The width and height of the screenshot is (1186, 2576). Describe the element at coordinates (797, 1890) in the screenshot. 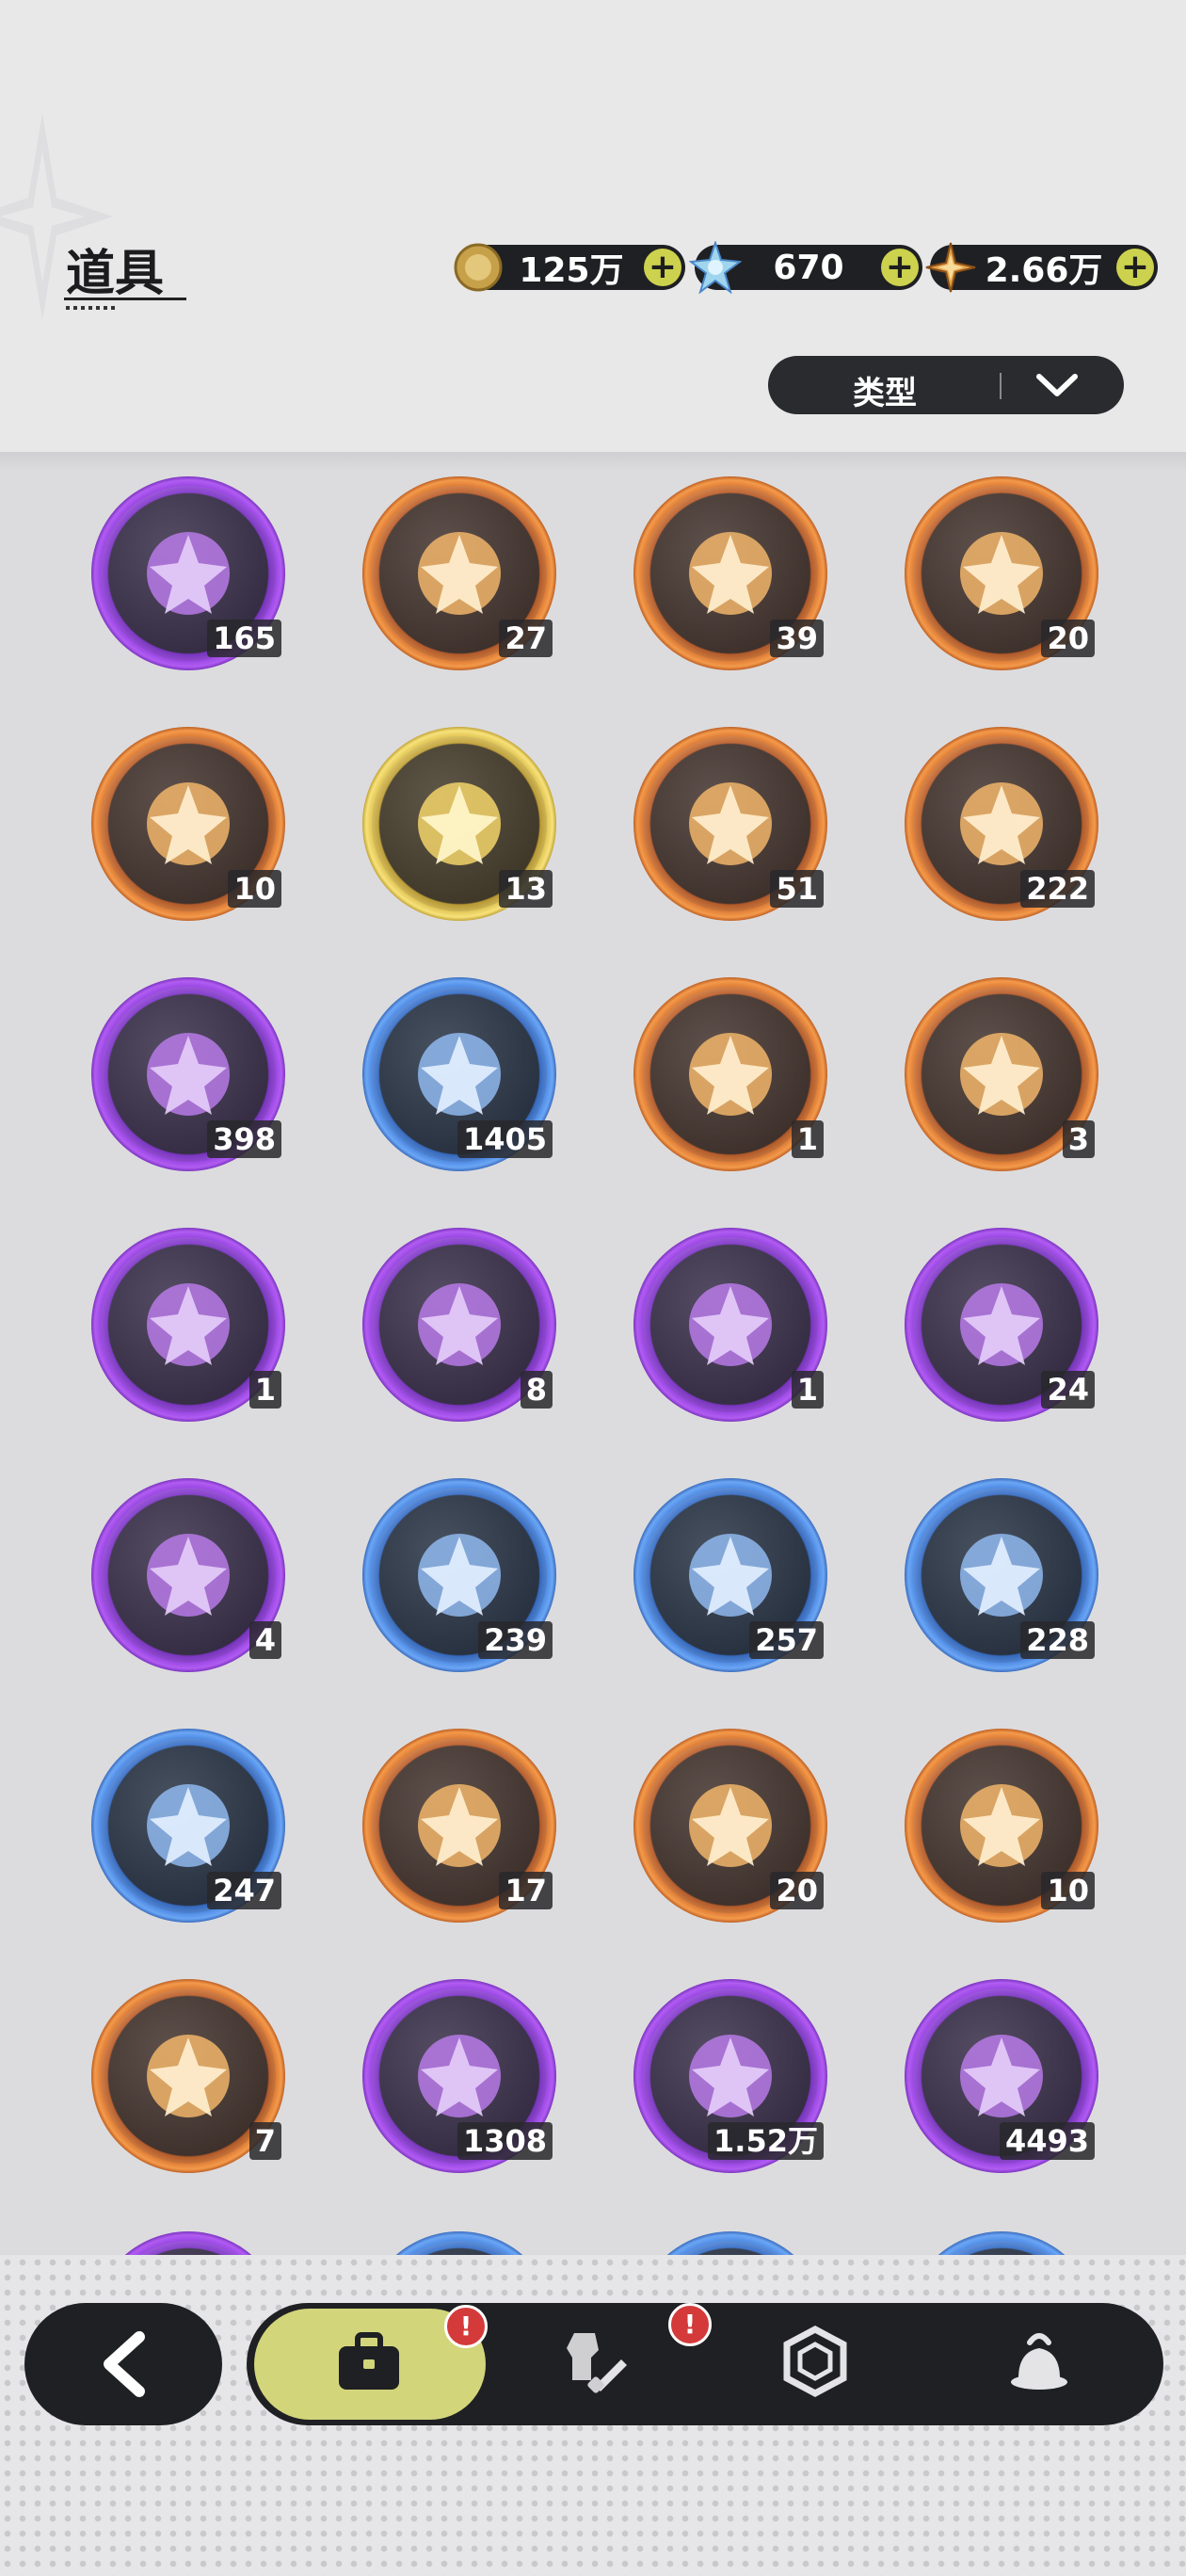

I see `item-count: 20` at that location.